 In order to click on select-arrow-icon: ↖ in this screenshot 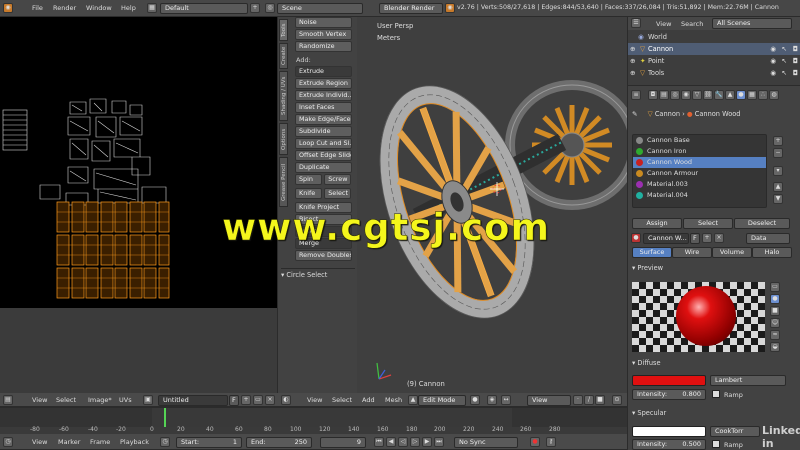, I will do `click(784, 49)`.